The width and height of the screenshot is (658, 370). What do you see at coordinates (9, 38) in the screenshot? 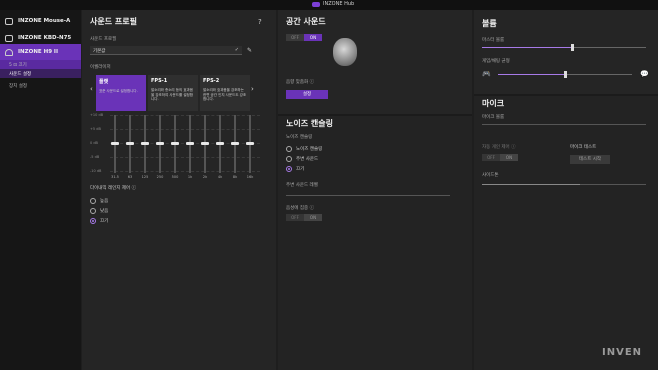
I see `keyboard-icon` at bounding box center [9, 38].